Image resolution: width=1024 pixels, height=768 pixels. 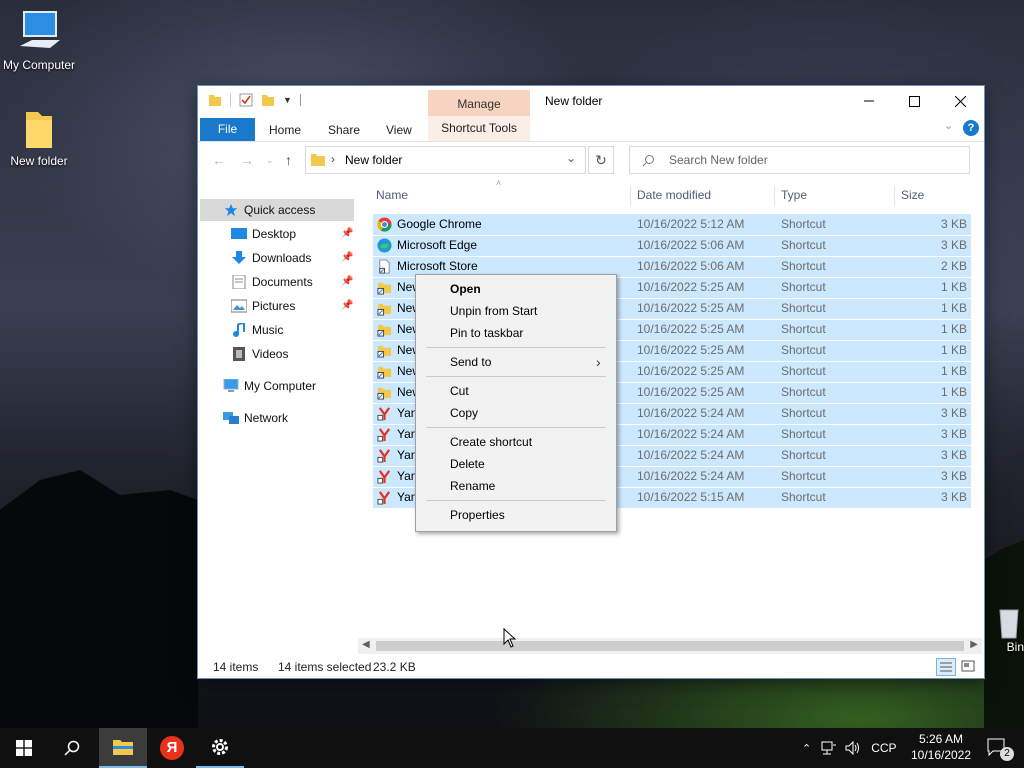 I want to click on taskbar-settings, so click(x=220, y=748).